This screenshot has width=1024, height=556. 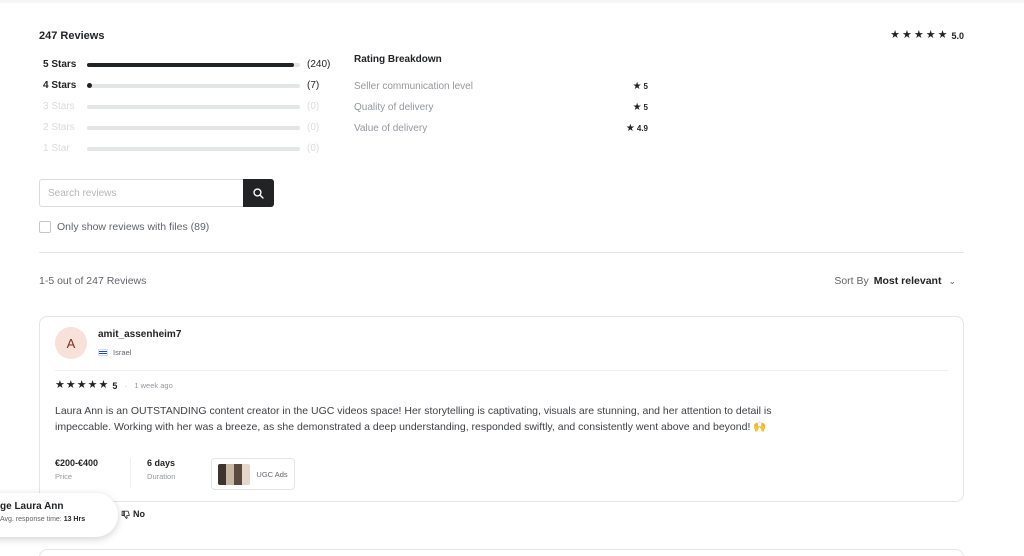 What do you see at coordinates (72, 36) in the screenshot?
I see `reviews-count-heading: 247 Reviews` at bounding box center [72, 36].